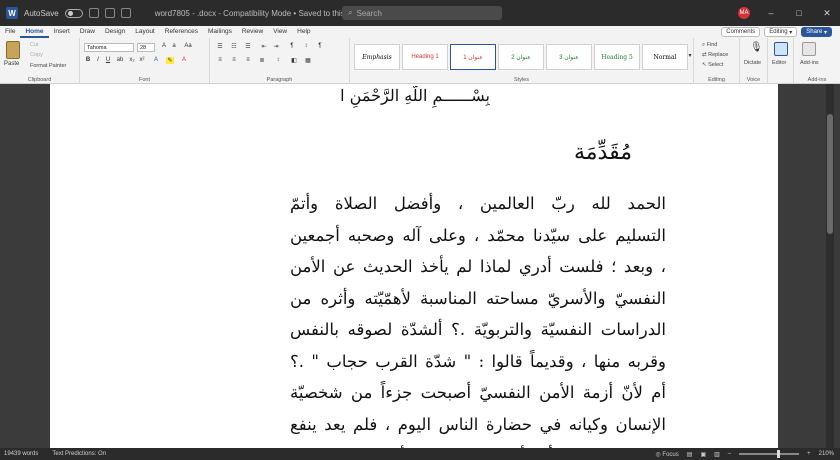  What do you see at coordinates (278, 60) in the screenshot?
I see `line-spacing-icon: ↕` at bounding box center [278, 60].